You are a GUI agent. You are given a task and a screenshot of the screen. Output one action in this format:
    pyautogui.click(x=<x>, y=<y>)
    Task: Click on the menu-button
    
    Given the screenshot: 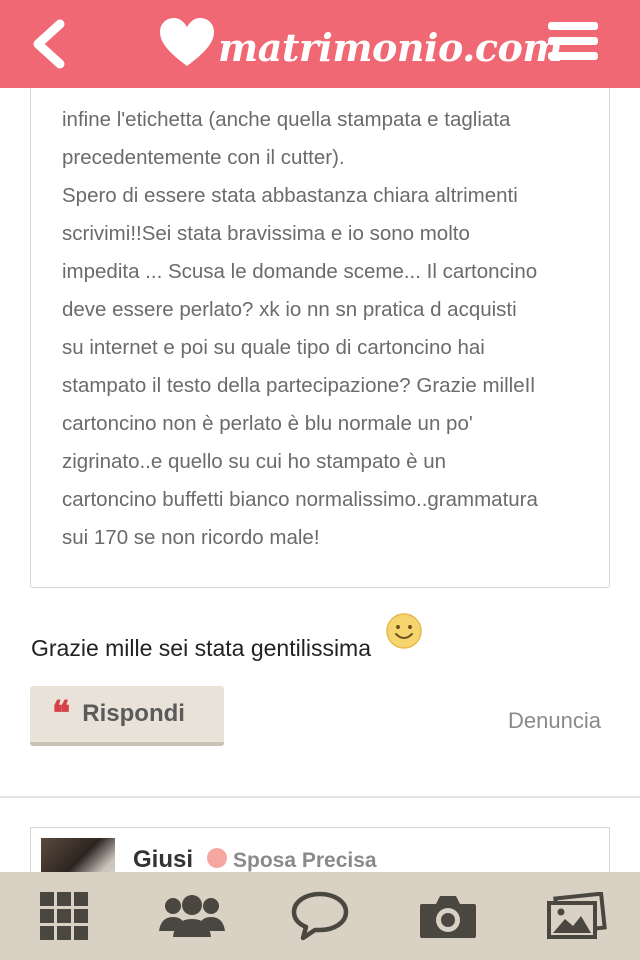 What is the action you would take?
    pyautogui.click(x=574, y=44)
    